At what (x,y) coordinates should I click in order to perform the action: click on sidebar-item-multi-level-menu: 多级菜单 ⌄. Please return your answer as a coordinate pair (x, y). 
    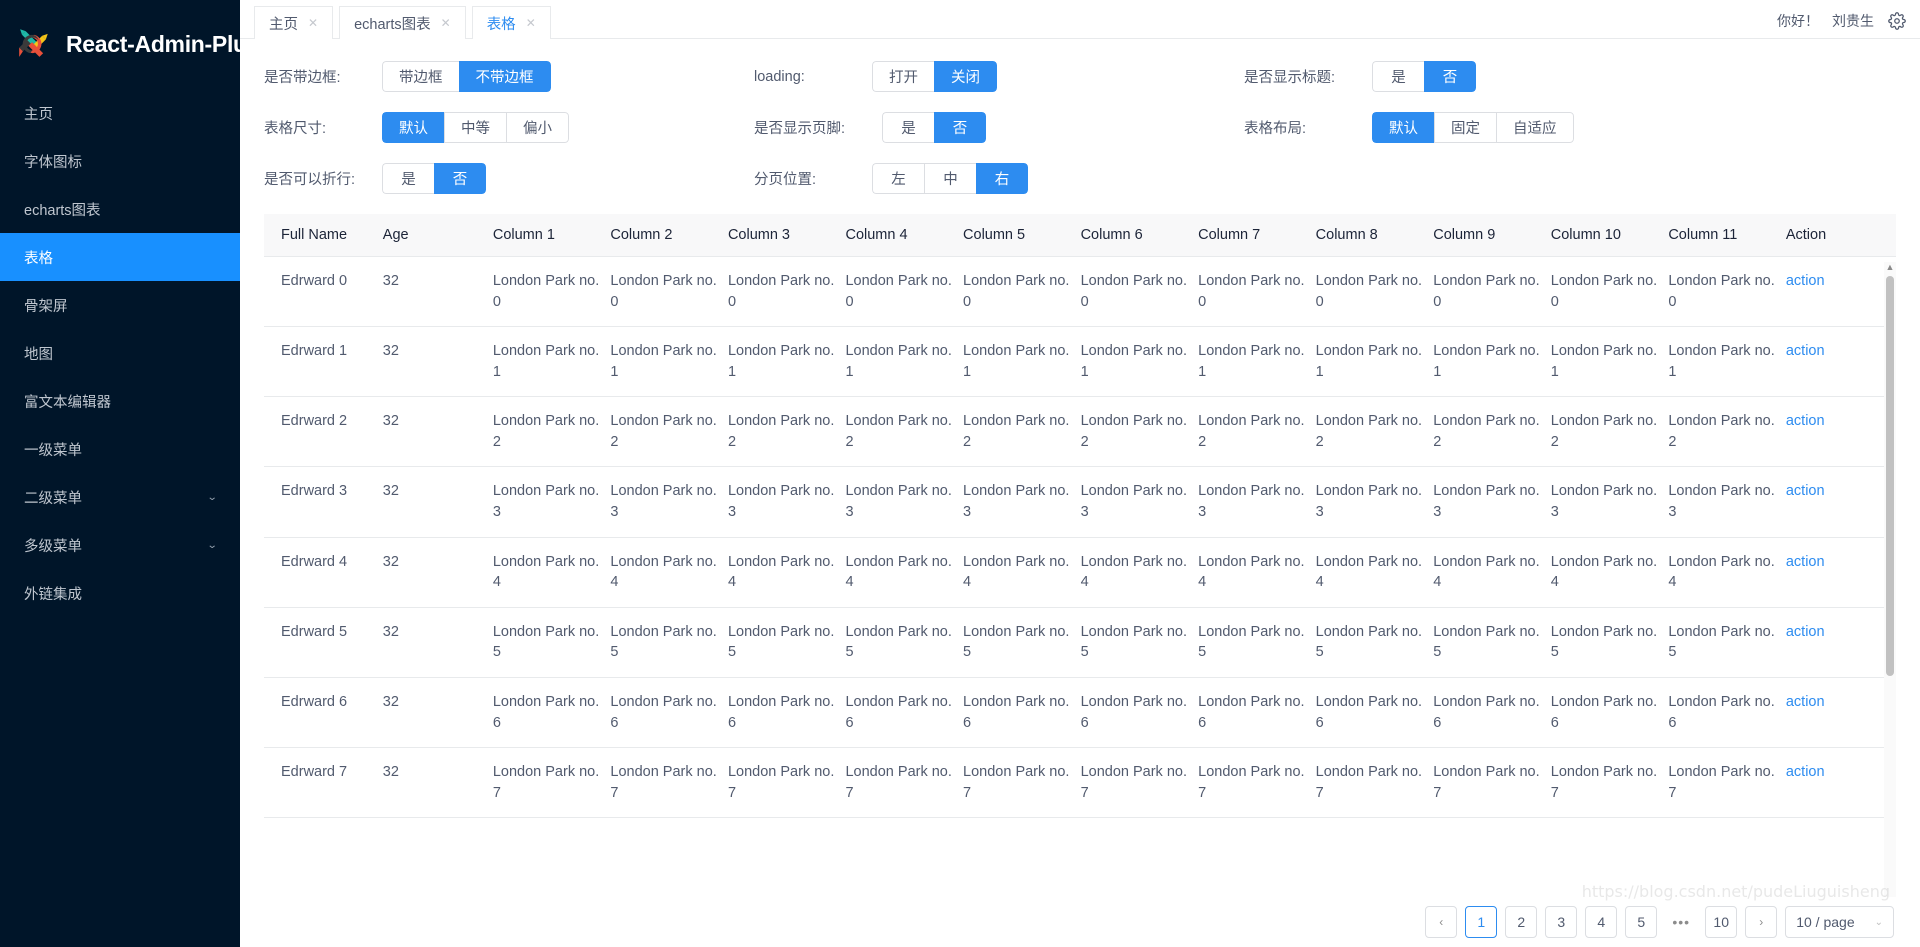
    Looking at the image, I should click on (120, 545).